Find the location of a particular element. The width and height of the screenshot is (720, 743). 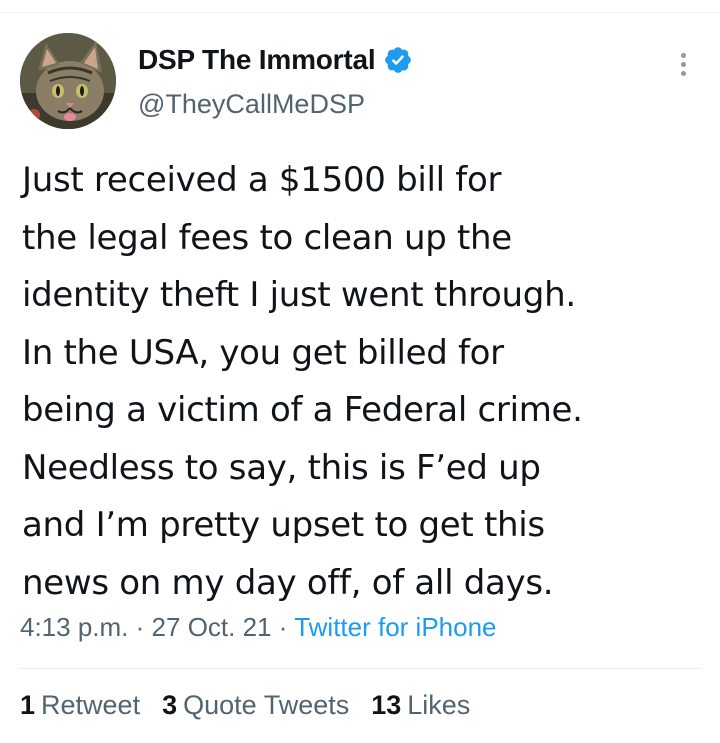

tweet-text-line: and I’m pretty upset to get this is located at coordinates (283, 525).